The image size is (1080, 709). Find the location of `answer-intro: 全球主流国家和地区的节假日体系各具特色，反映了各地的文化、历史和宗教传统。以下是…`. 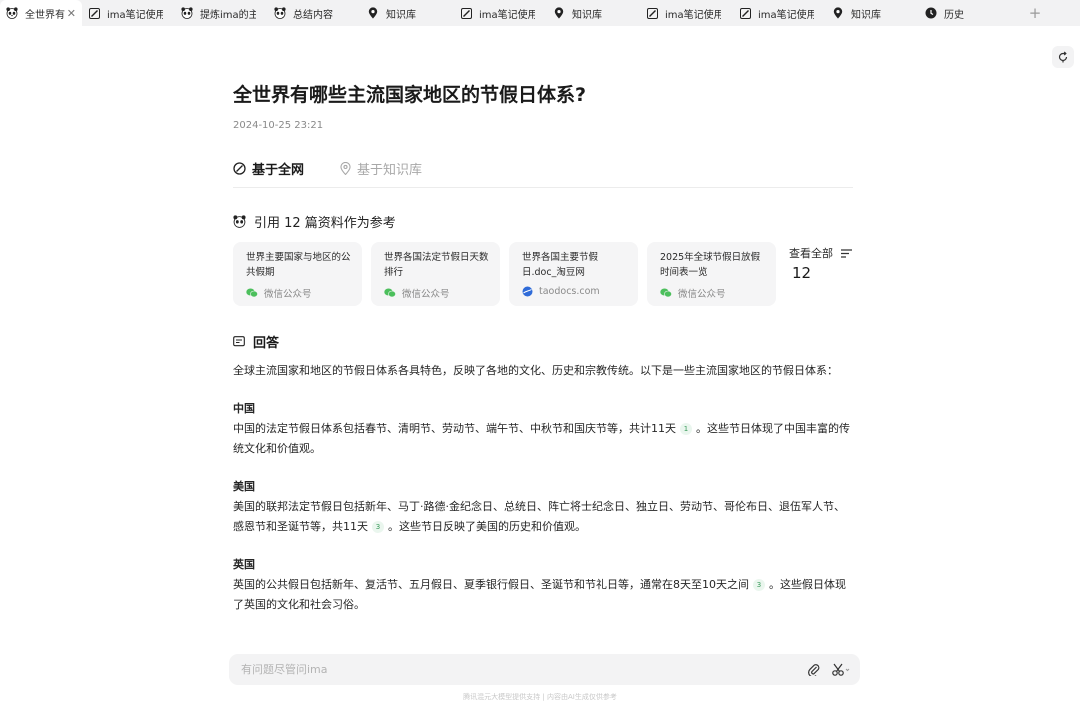

answer-intro: 全球主流国家和地区的节假日体系各具特色，反映了各地的文化、历史和宗教传统。以下是… is located at coordinates (535, 370).